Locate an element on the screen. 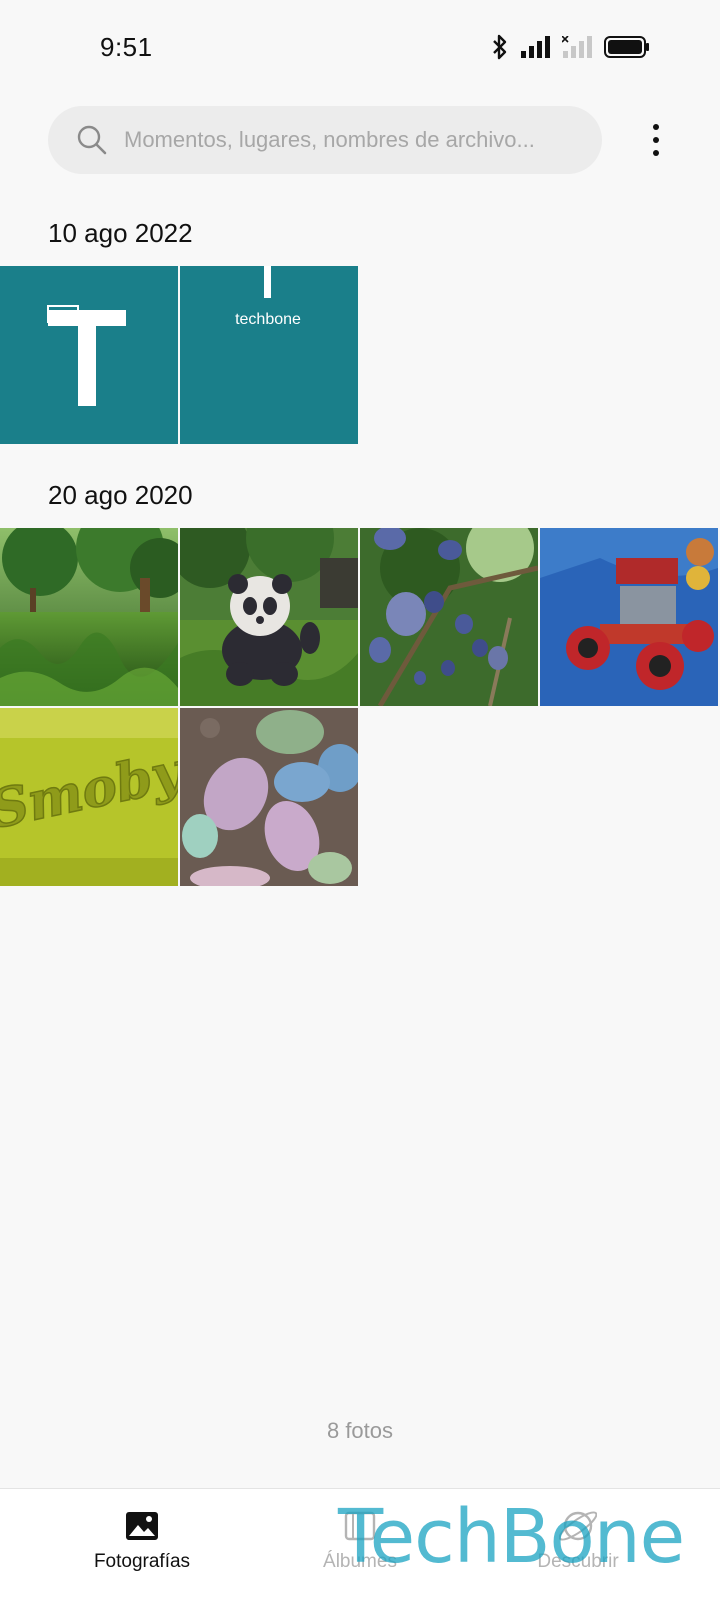  photo-grid: techbone is located at coordinates (359, 355).